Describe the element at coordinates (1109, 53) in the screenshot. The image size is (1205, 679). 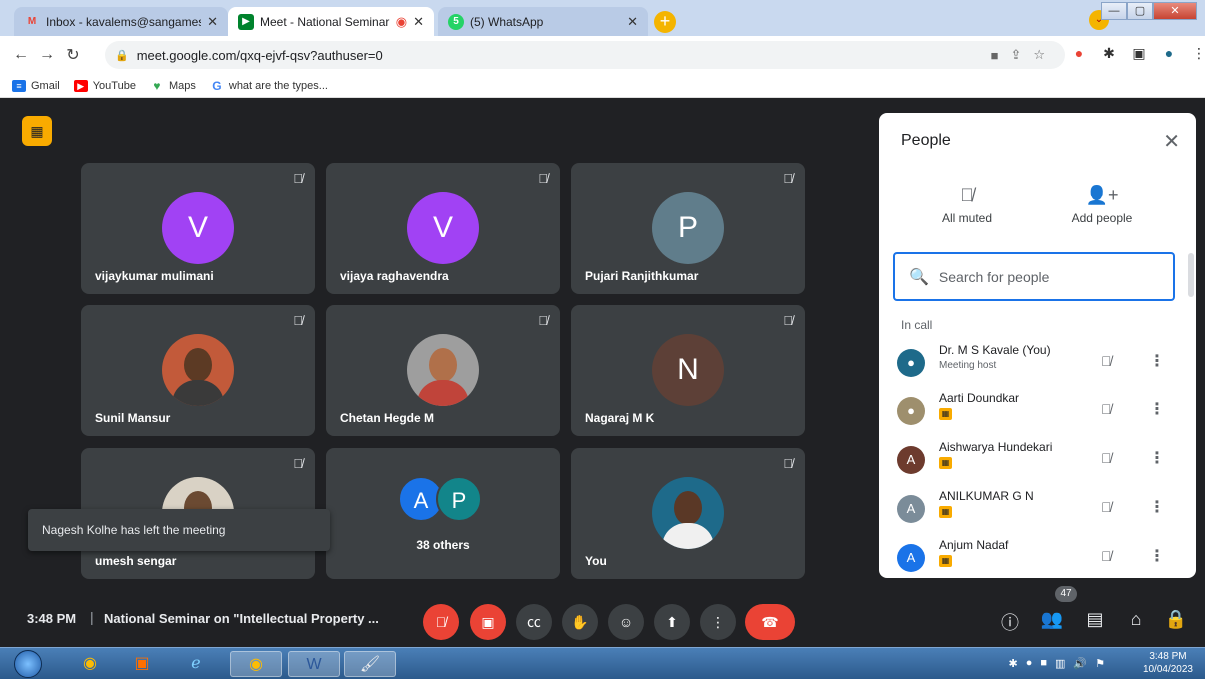
I see `extensions-puzzle-icon: ✱` at that location.